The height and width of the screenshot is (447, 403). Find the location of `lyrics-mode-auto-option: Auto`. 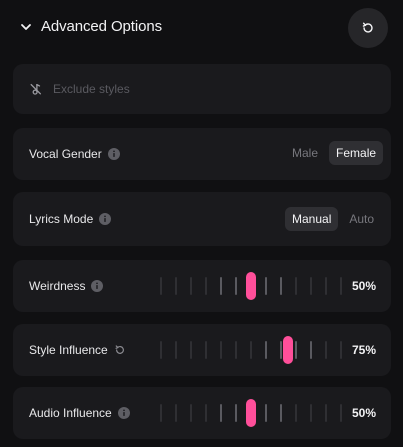

lyrics-mode-auto-option: Auto is located at coordinates (361, 219).